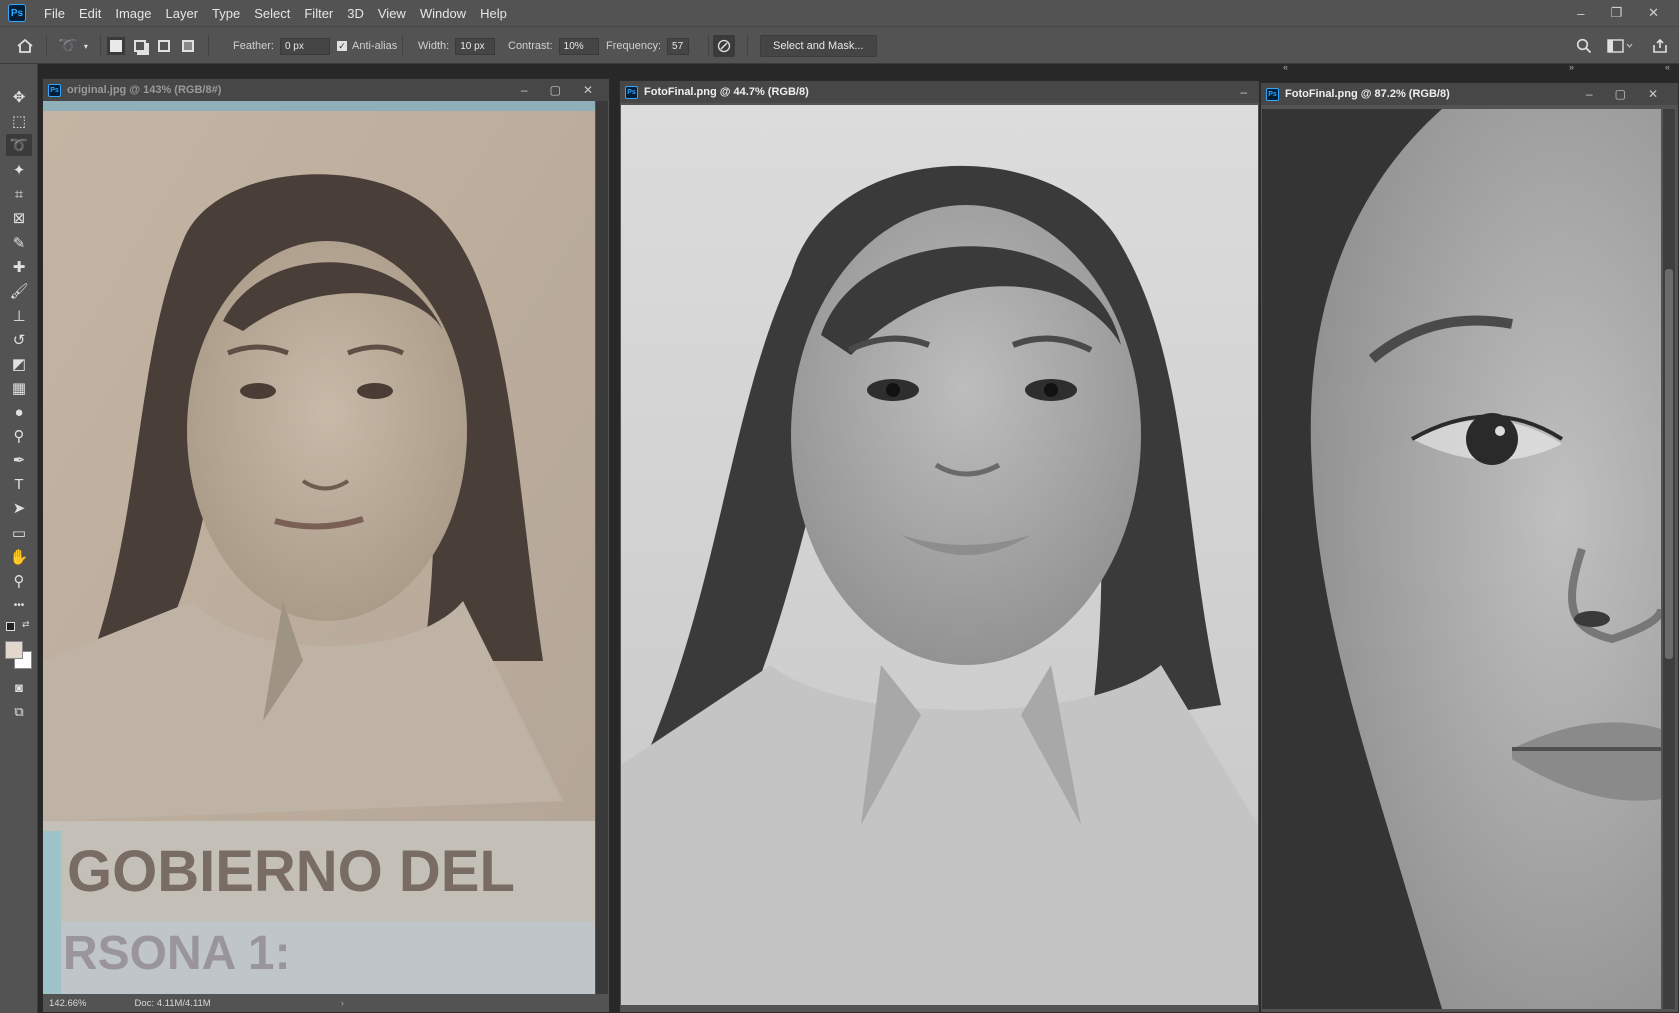 This screenshot has width=1679, height=1013. Describe the element at coordinates (578, 46) in the screenshot. I see `contrast-input: 10%` at that location.